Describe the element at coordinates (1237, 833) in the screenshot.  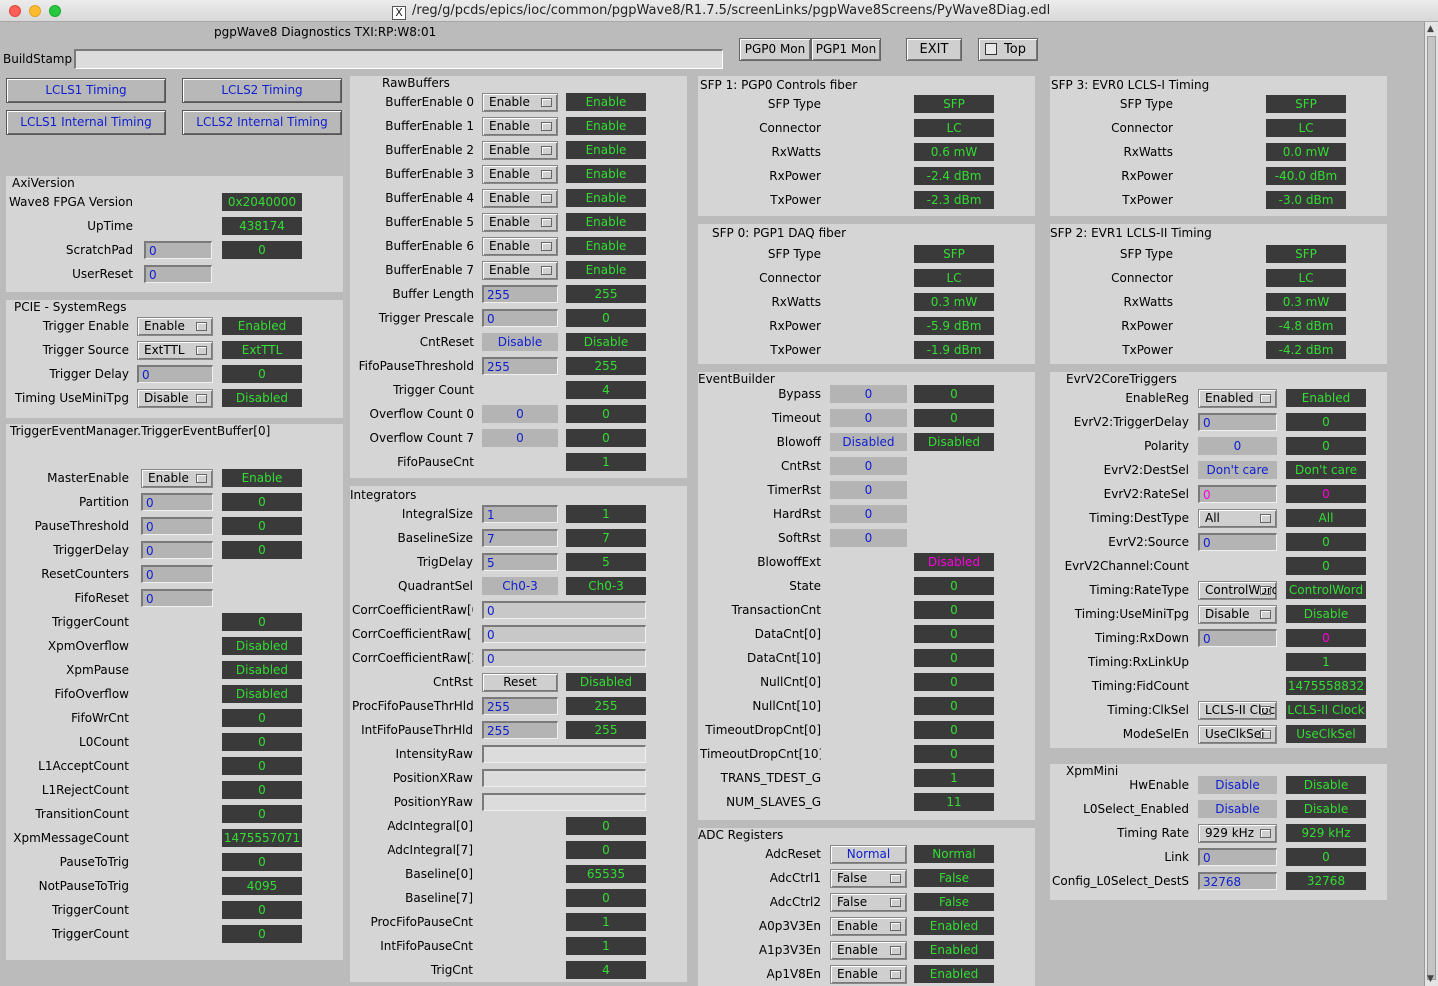
I see `xpm-timing-rate-menu-button: 929 kHz` at that location.